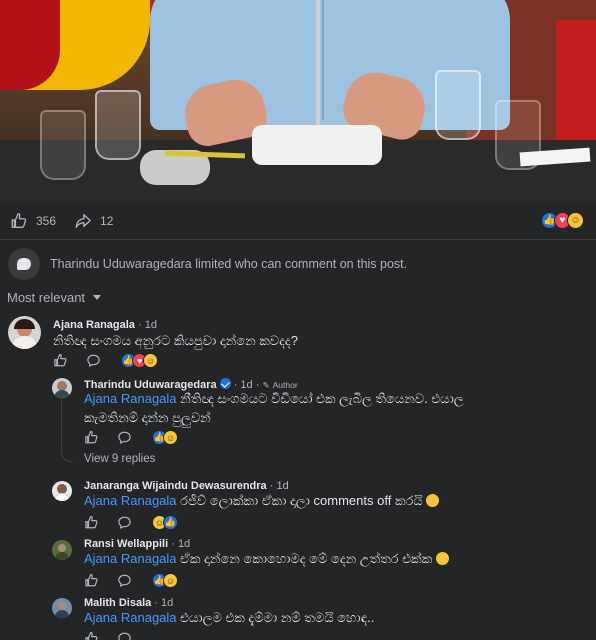 This screenshot has width=596, height=640. What do you see at coordinates (318, 64) in the screenshot?
I see `microphone-stem` at bounding box center [318, 64].